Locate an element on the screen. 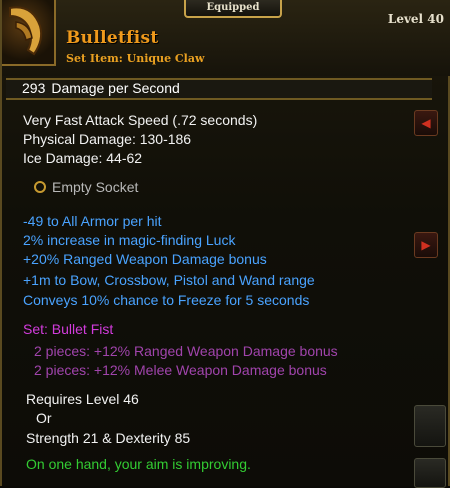  item-name: Bulletfist is located at coordinates (112, 38).